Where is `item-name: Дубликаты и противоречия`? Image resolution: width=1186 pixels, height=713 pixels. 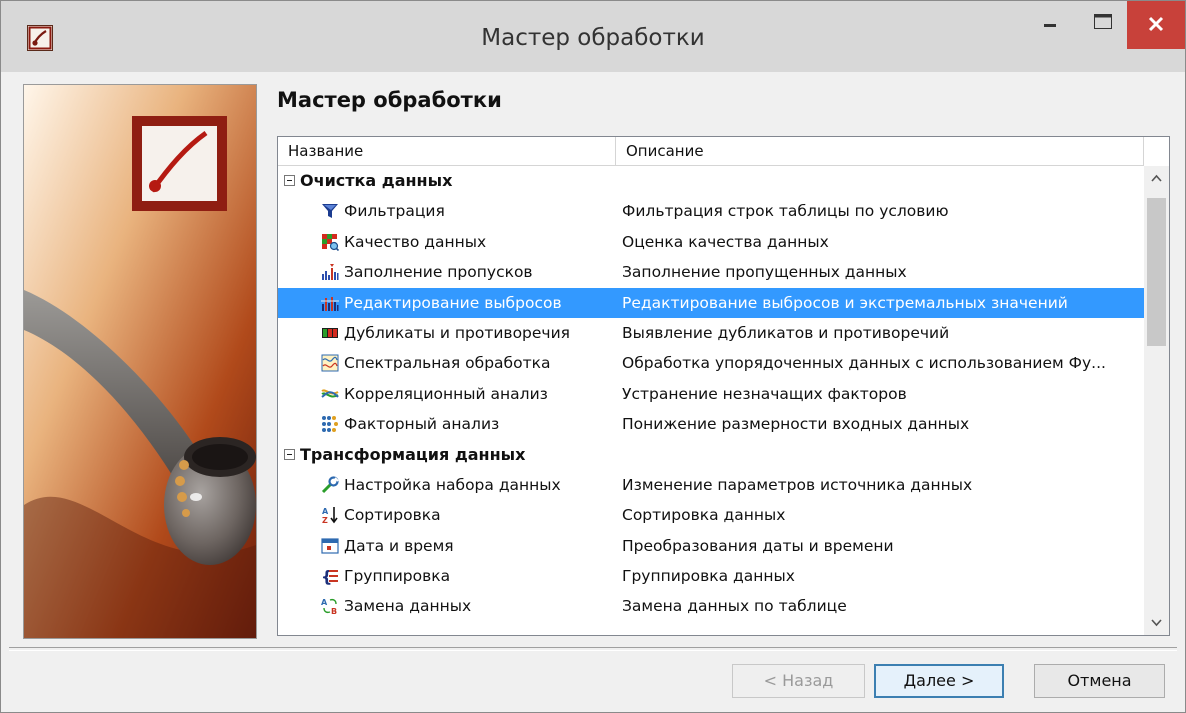 item-name: Дубликаты и противоречия is located at coordinates (457, 332).